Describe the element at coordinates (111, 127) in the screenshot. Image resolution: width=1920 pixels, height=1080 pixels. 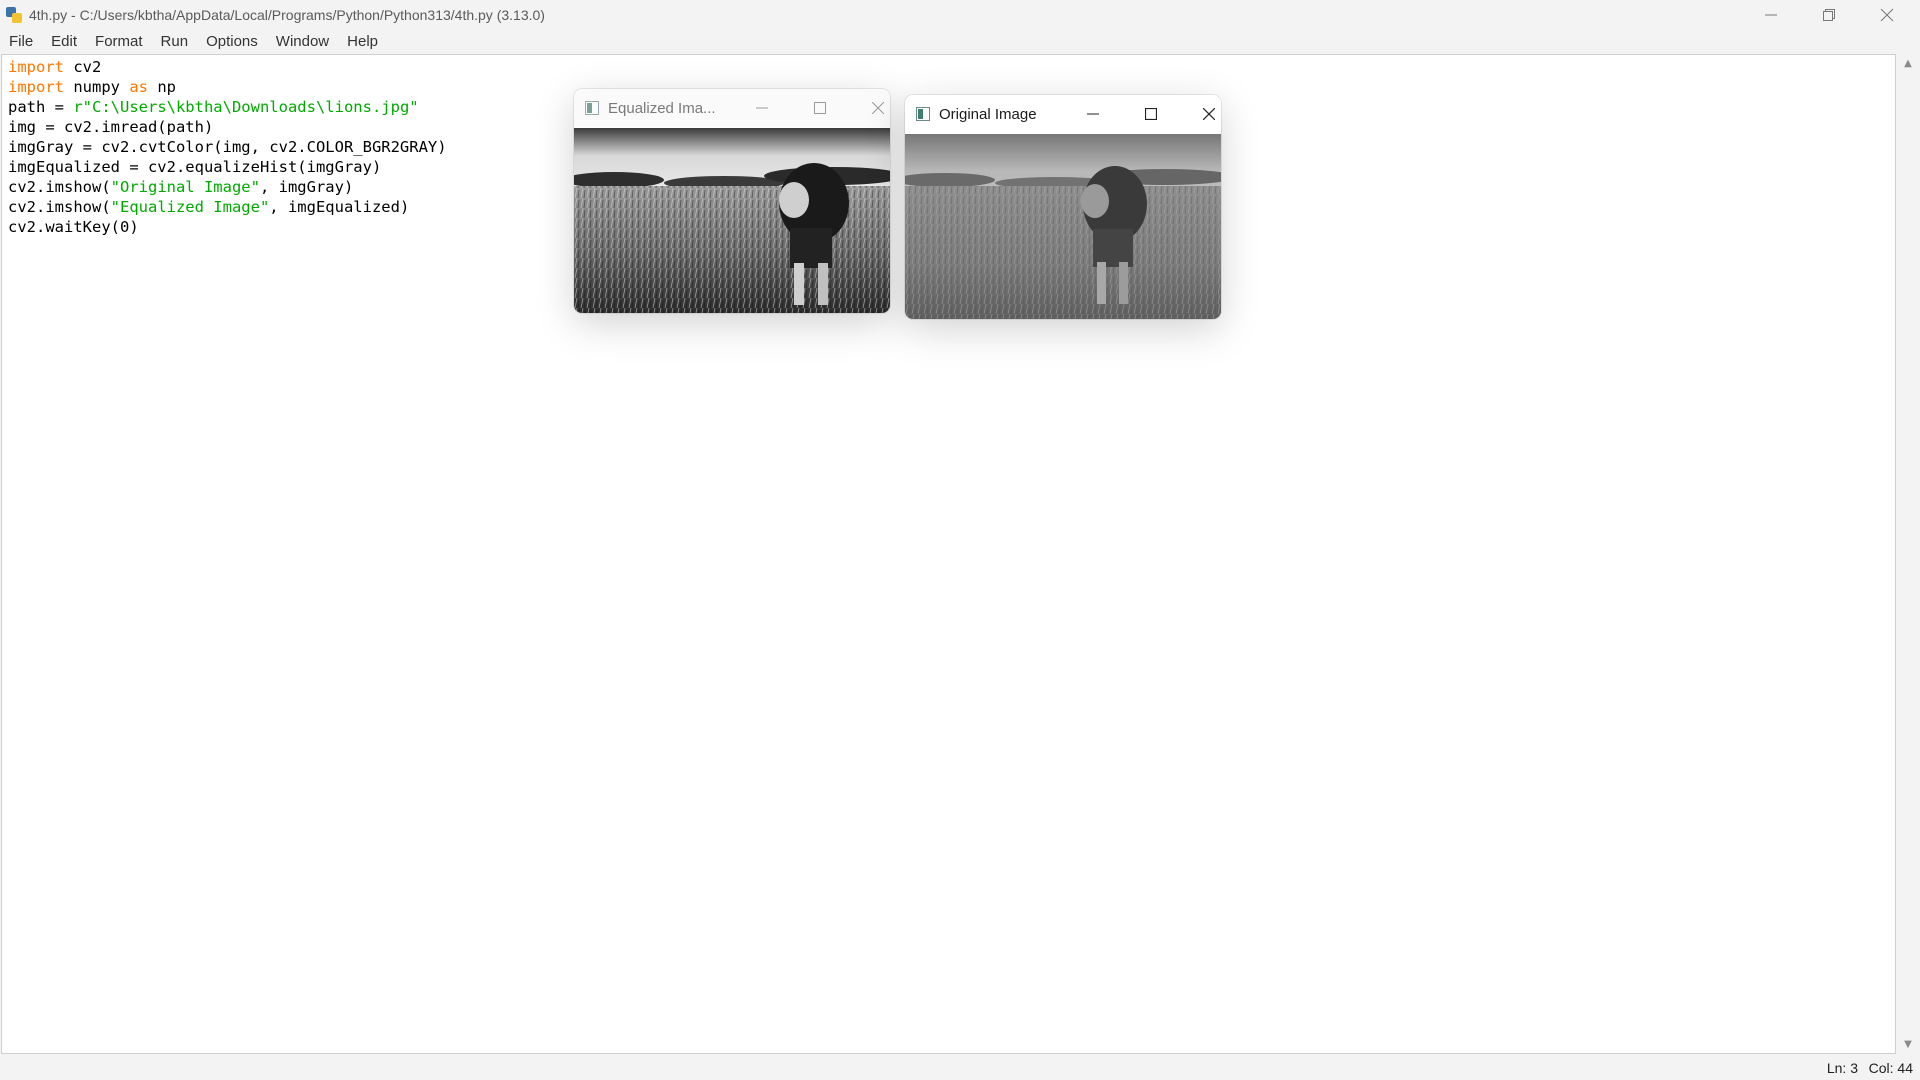
I see `code-token: img = cv2.imread(path)` at that location.